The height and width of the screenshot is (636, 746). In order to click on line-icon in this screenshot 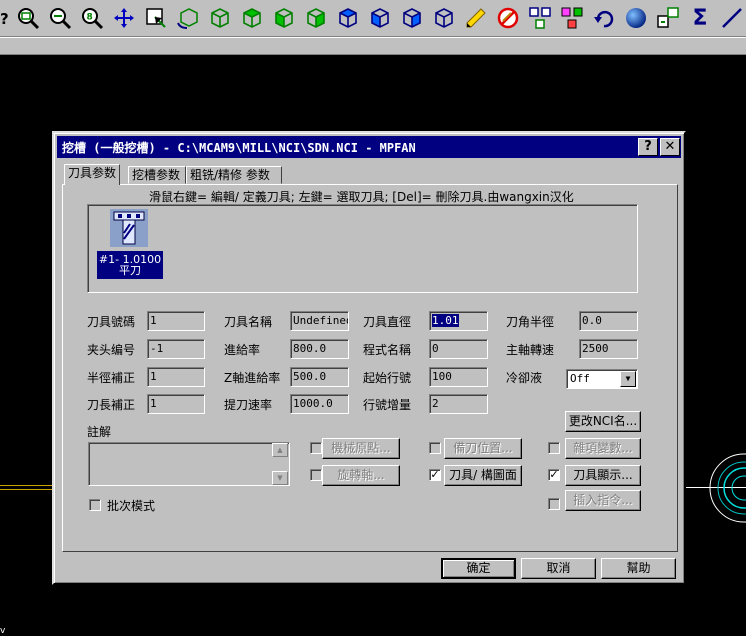, I will do `click(732, 18)`.